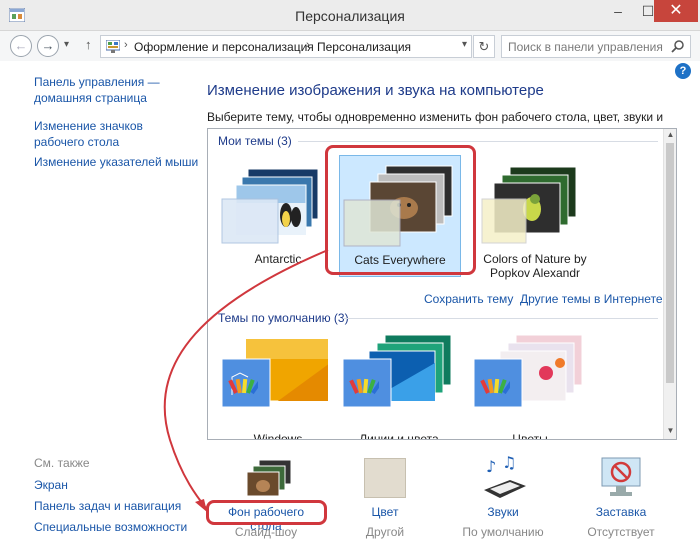 Image resolution: width=700 pixels, height=560 pixels. I want to click on scroll-down-icon: ▼, so click(670, 430).